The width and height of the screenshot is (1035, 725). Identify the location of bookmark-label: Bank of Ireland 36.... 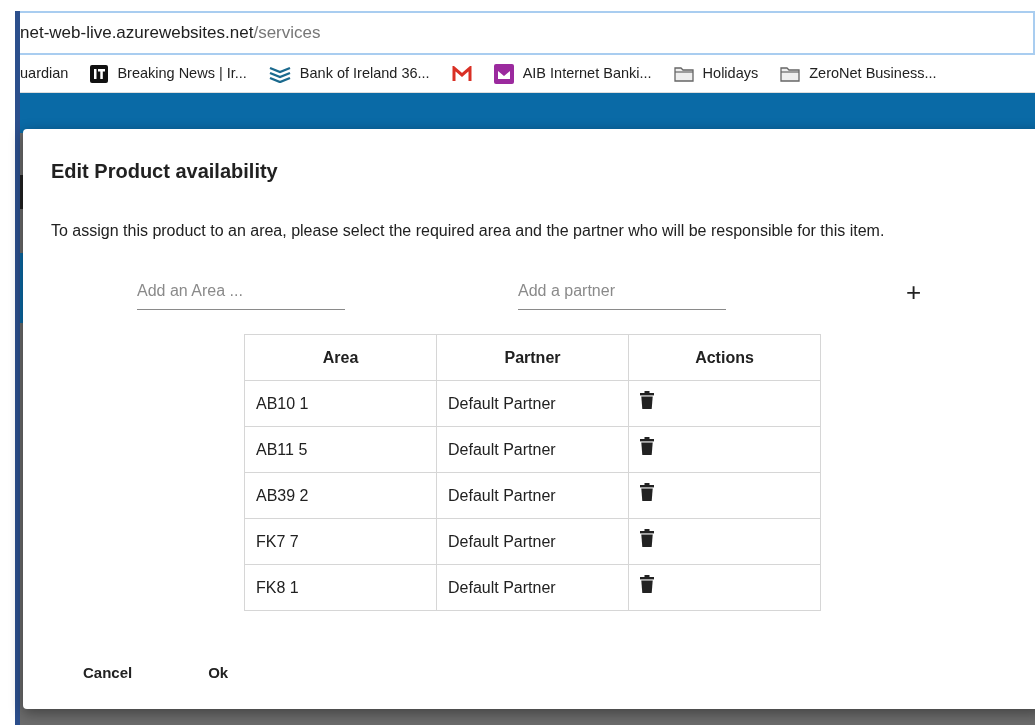
(364, 73).